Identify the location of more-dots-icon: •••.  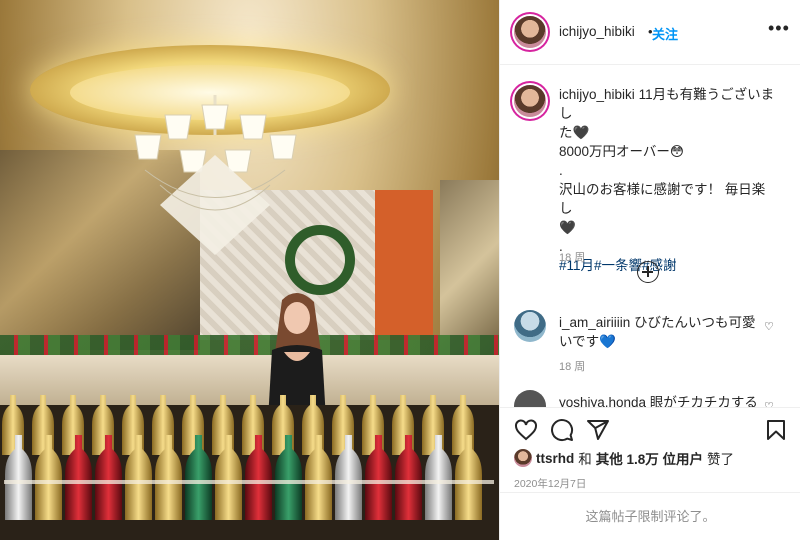
(779, 28).